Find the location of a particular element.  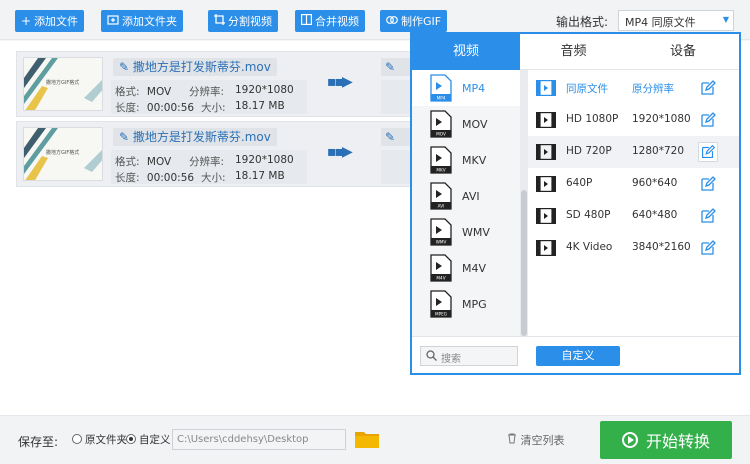

format-item-mpg: MPEG MPG is located at coordinates (466, 304).